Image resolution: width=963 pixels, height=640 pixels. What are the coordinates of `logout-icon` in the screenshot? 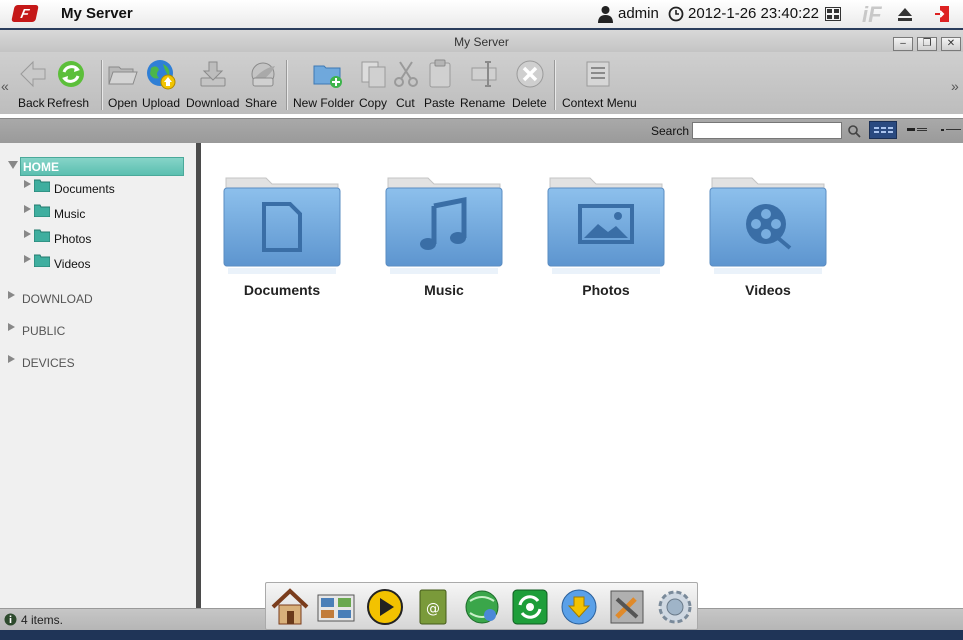 It's located at (942, 14).